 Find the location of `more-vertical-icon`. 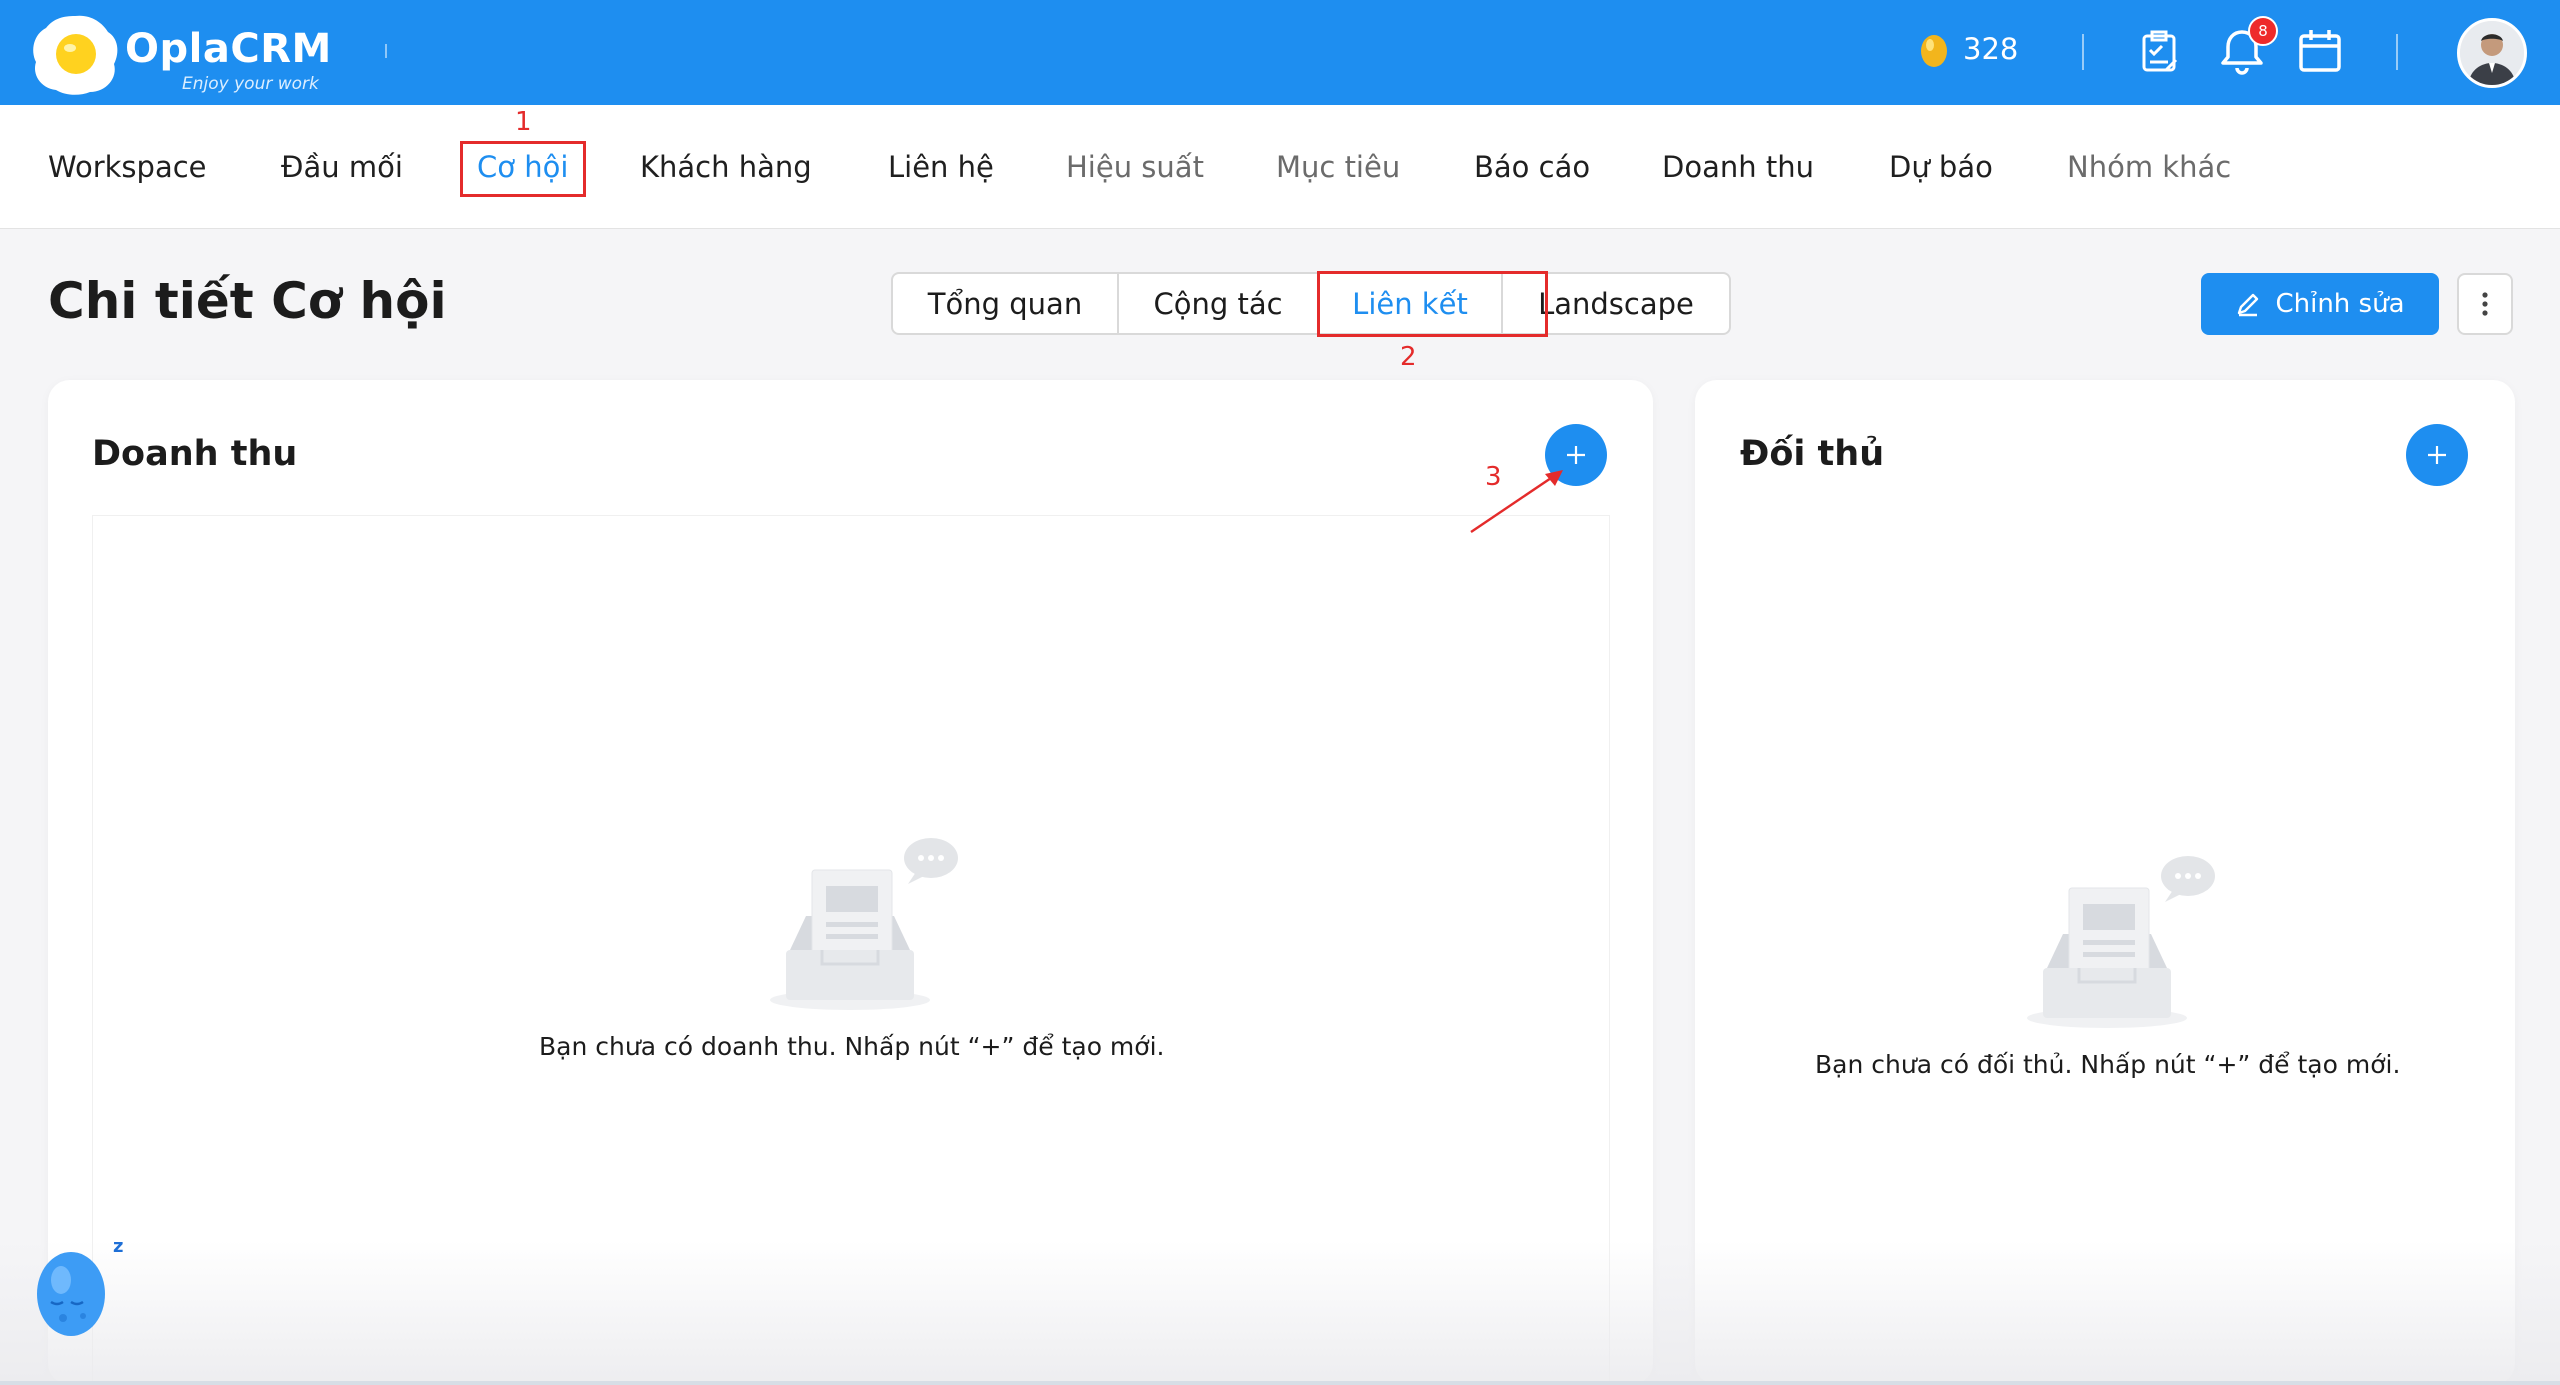

more-vertical-icon is located at coordinates (2485, 304).